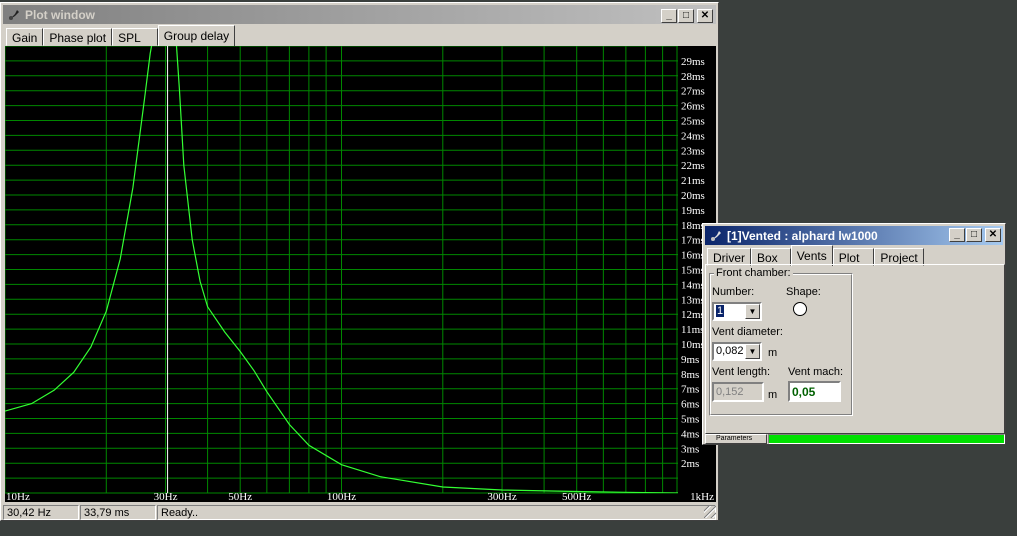  I want to click on vent-diameter-label: Vent diameter:, so click(747, 332).